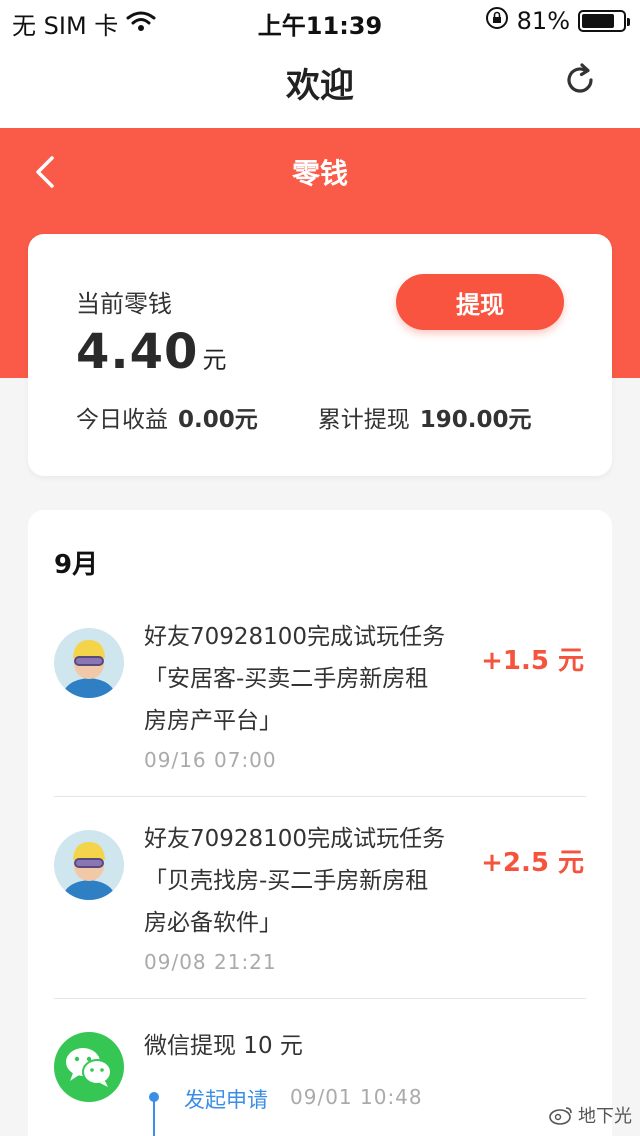 This screenshot has width=640, height=1136. I want to click on record-line: 房必备软件」, so click(213, 923).